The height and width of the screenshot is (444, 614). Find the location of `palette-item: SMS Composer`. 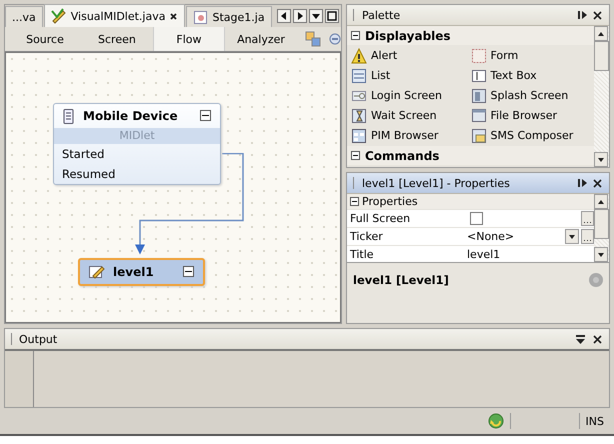

palette-item: SMS Composer is located at coordinates (530, 135).